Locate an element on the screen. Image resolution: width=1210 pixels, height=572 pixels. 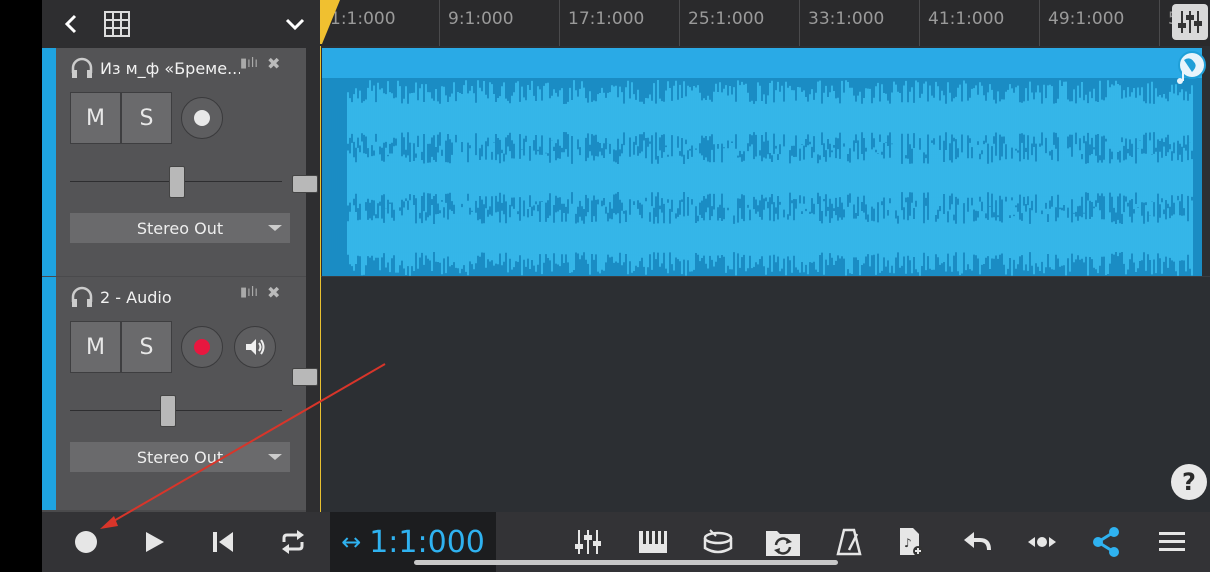
volume-slider-track is located at coordinates (176, 410).